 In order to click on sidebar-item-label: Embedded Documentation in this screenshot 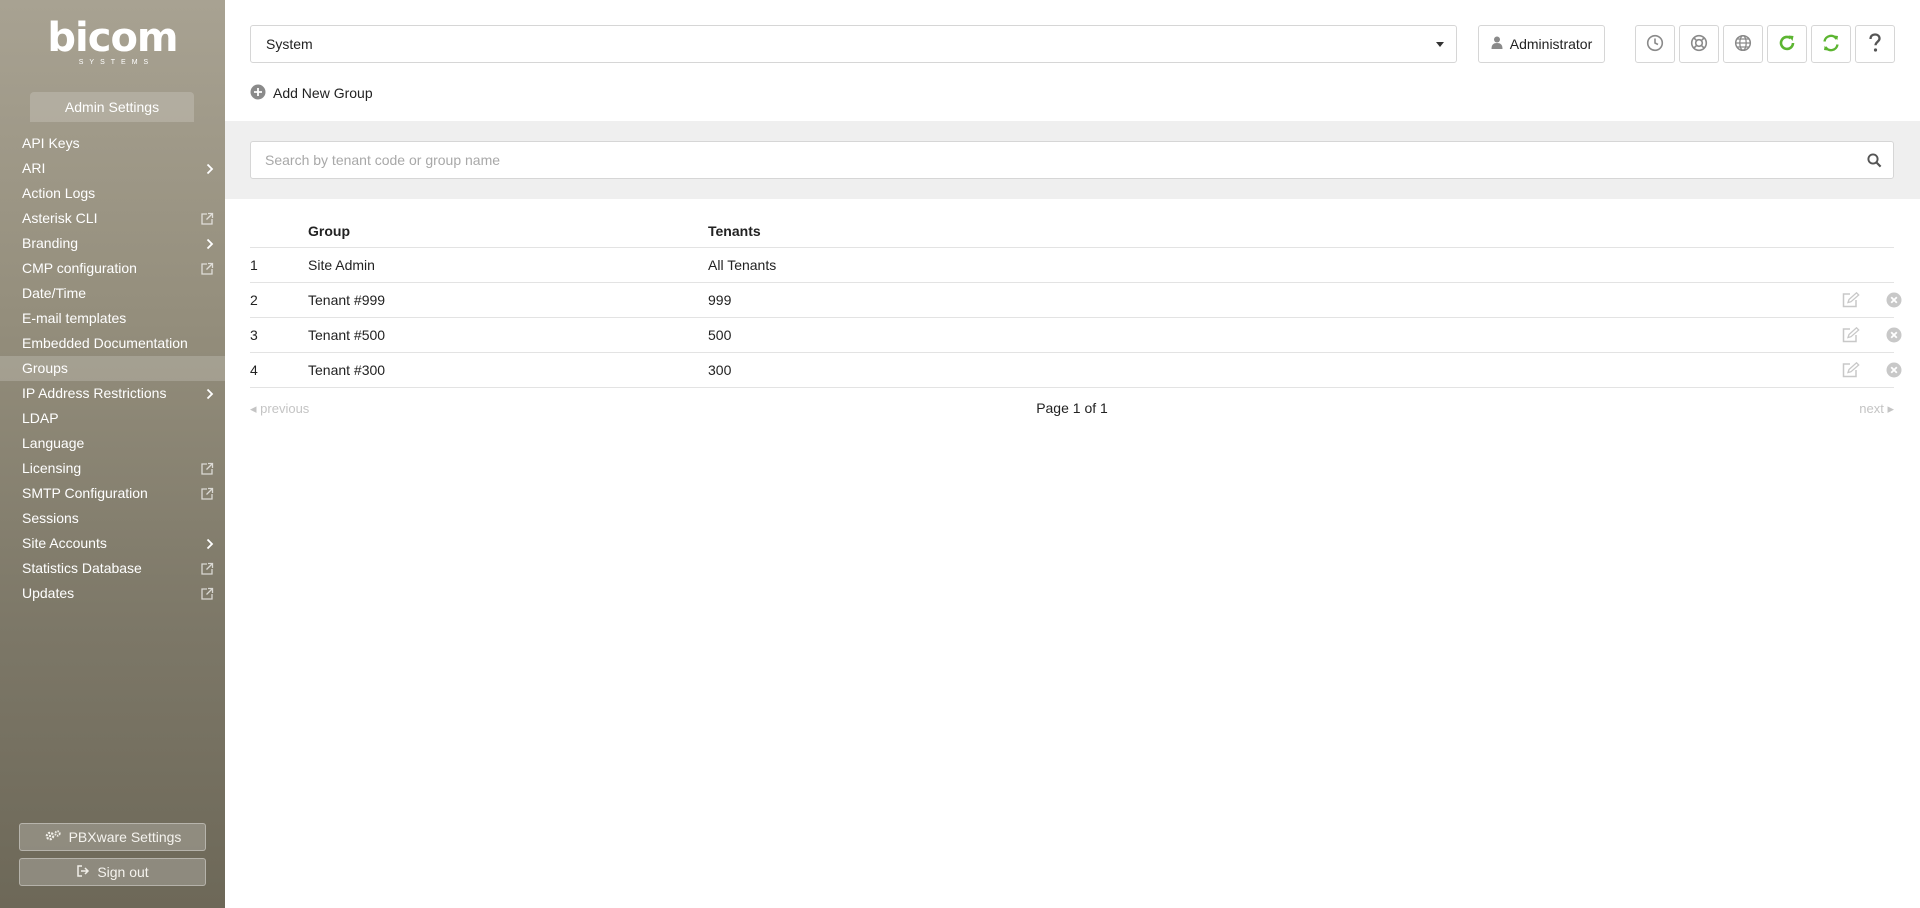, I will do `click(105, 343)`.